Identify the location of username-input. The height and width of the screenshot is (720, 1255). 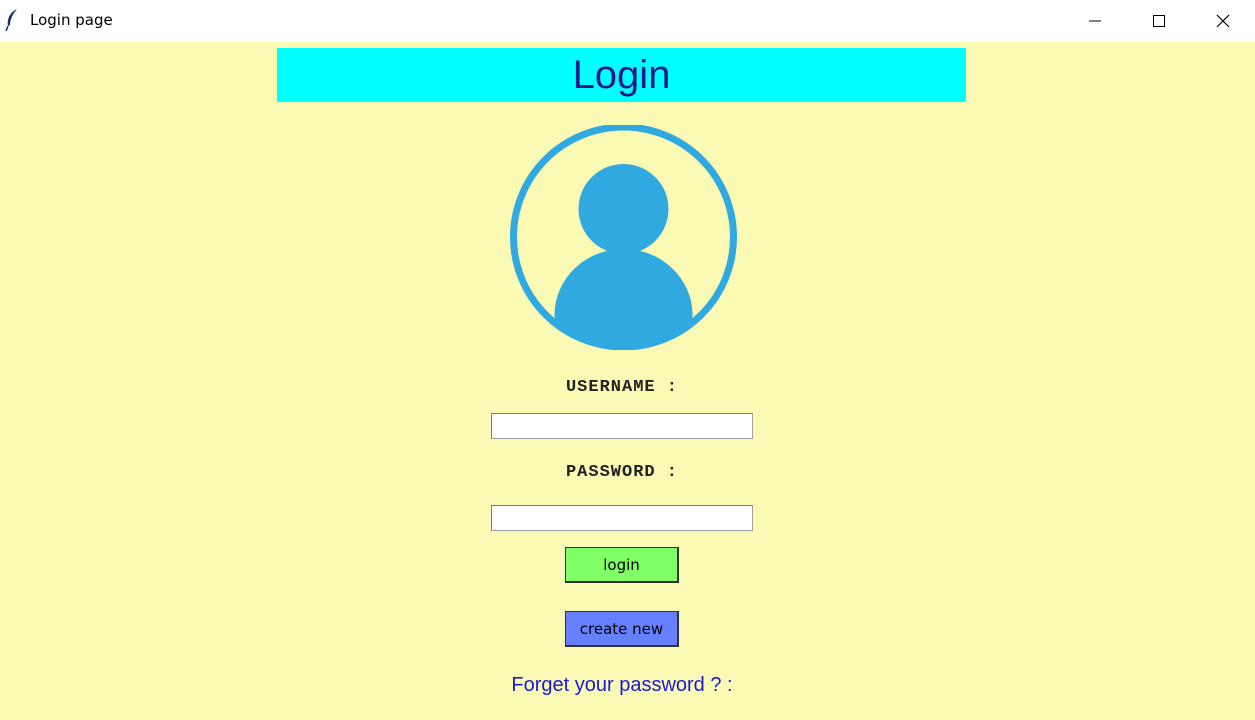
(622, 426).